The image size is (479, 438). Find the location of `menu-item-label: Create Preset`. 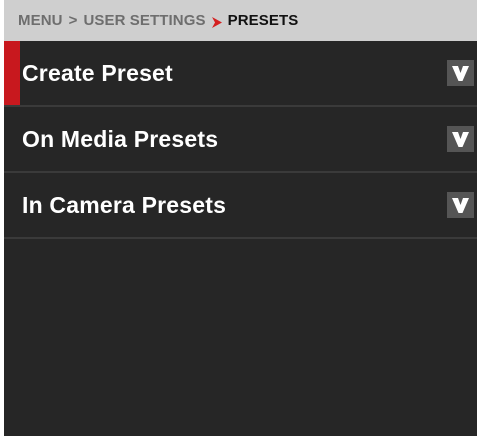

menu-item-label: Create Preset is located at coordinates (97, 72).